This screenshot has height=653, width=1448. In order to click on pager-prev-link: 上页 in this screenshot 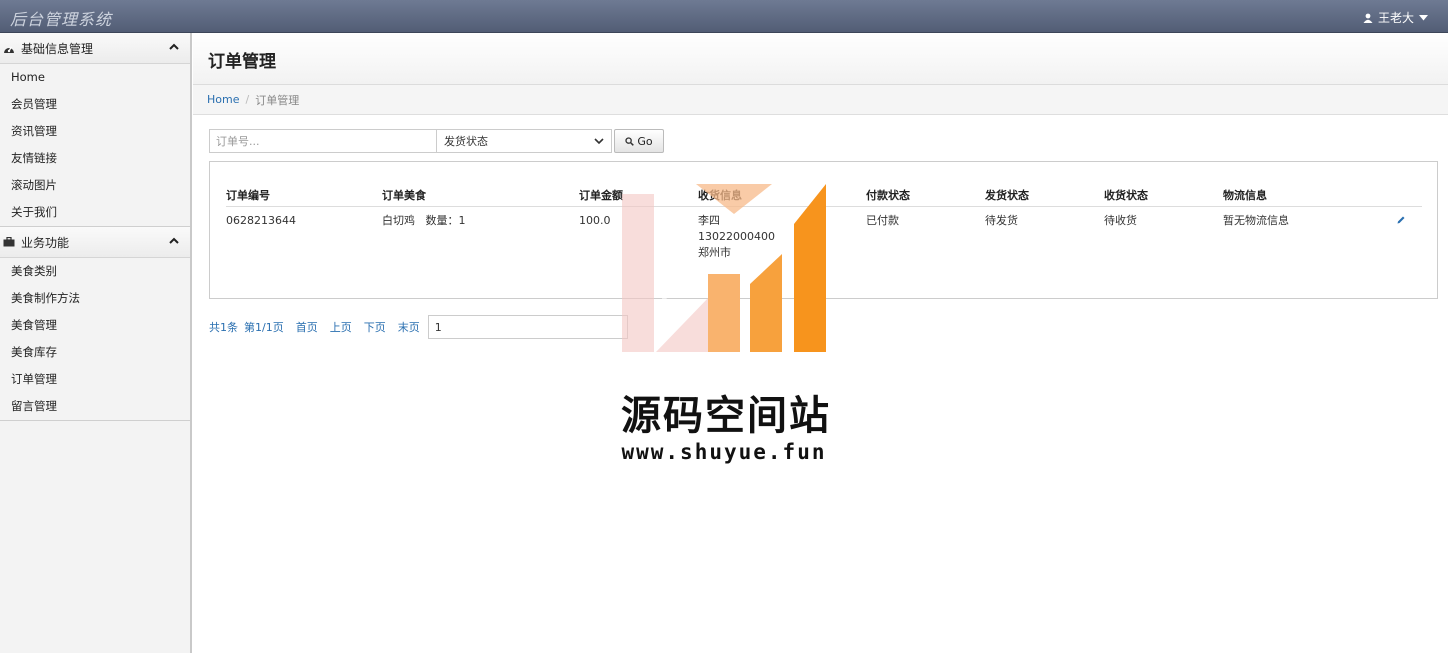, I will do `click(341, 327)`.